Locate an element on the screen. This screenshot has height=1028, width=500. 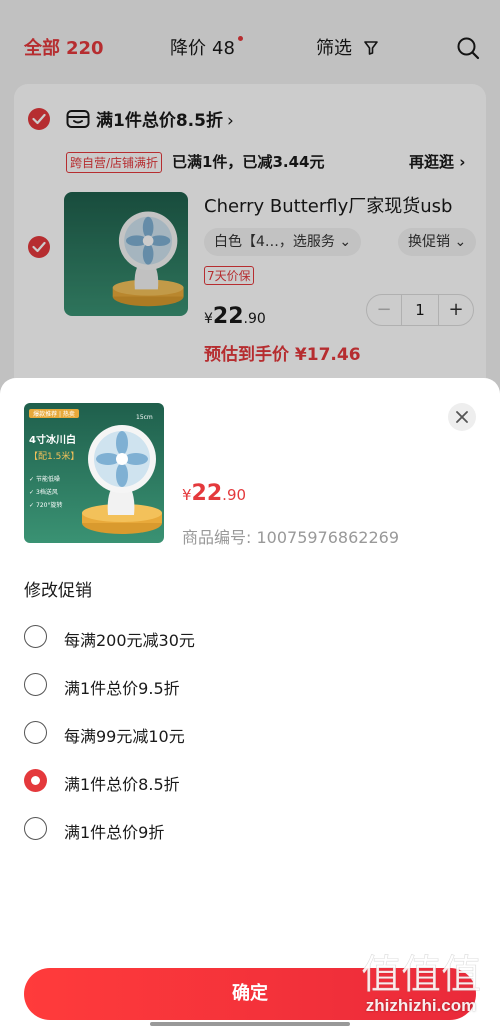
image-feature-3: 720°旋转 is located at coordinates (49, 505).